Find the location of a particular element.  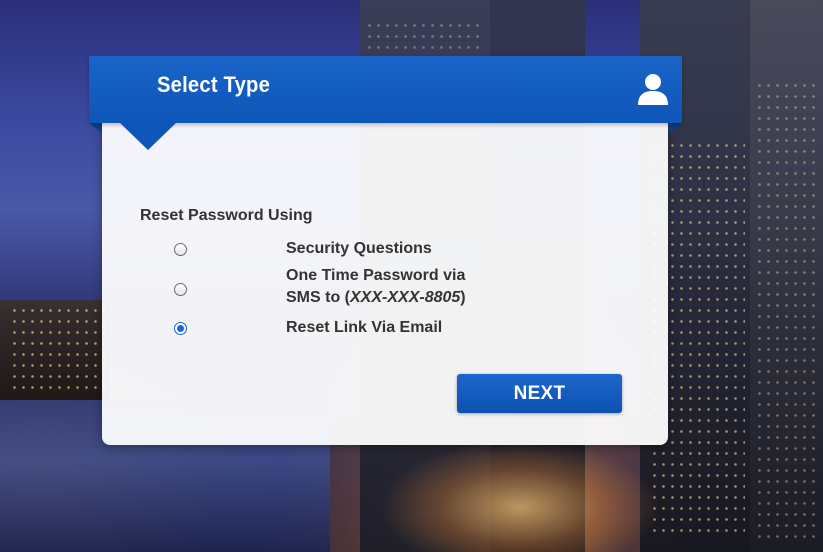

user-icon is located at coordinates (653, 89).